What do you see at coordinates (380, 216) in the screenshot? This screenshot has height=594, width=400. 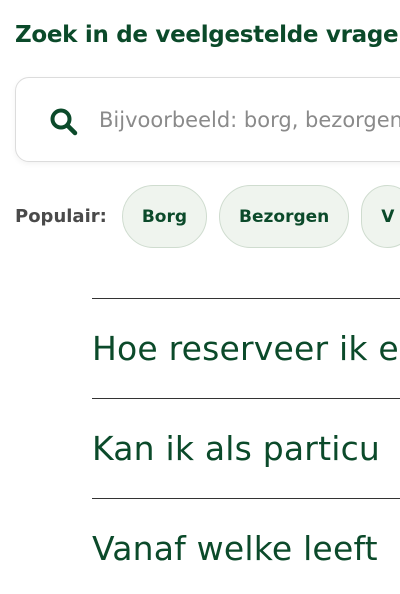 I see `chip-truncated: V` at bounding box center [380, 216].